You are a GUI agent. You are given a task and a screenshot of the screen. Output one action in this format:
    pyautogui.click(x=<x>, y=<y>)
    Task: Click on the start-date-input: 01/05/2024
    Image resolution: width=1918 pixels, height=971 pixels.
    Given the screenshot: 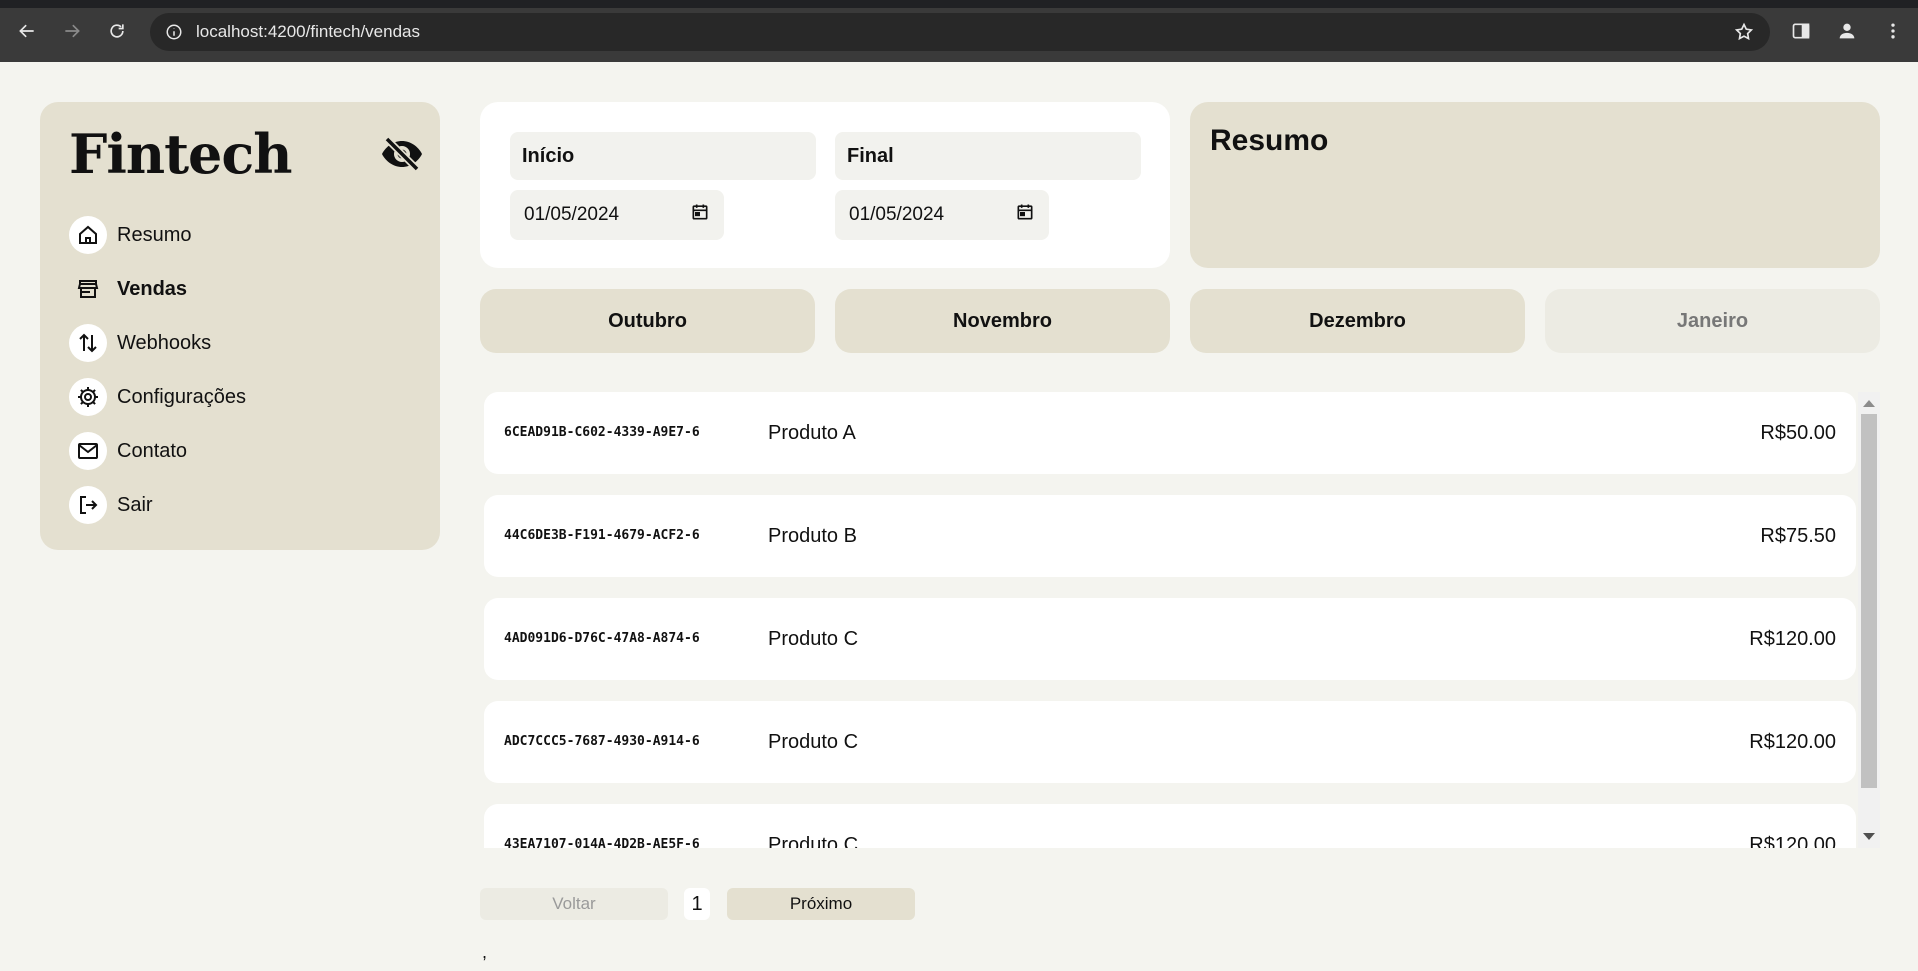 What is the action you would take?
    pyautogui.click(x=617, y=215)
    